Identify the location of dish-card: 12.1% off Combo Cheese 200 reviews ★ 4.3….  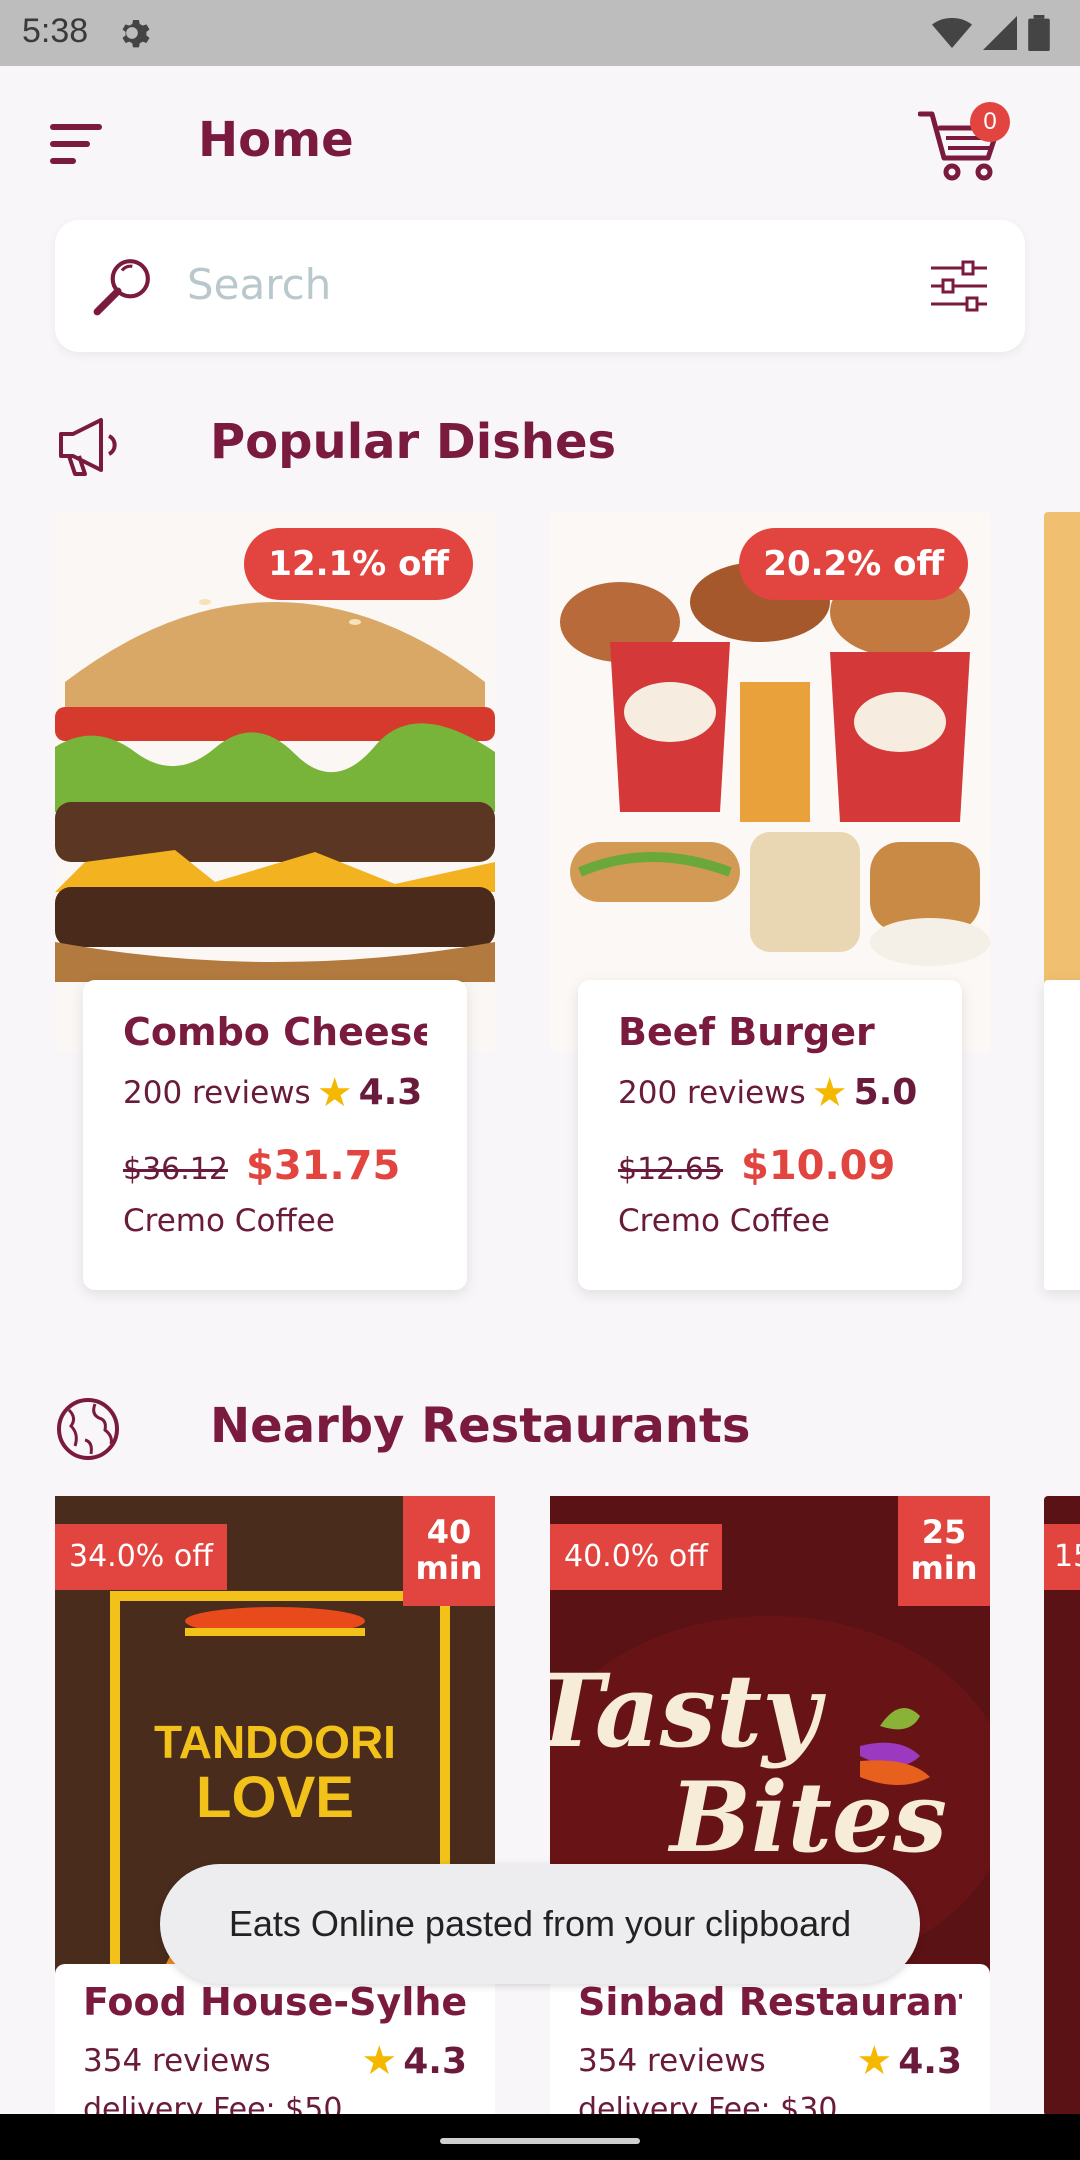
(275, 902).